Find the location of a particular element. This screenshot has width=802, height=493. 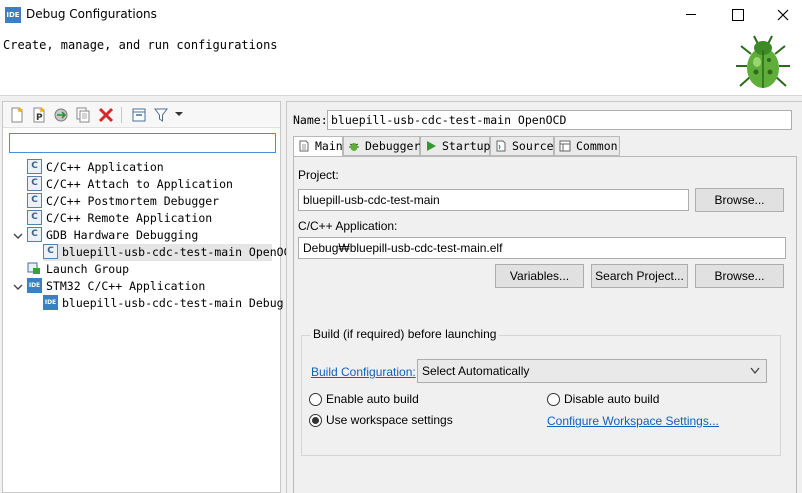

filter-input is located at coordinates (142, 143).